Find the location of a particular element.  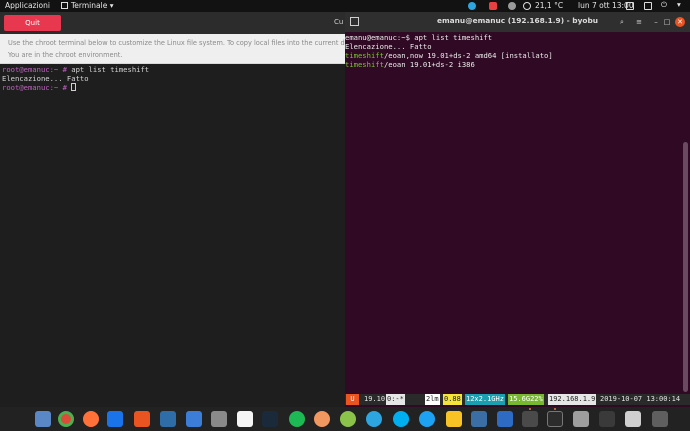

load-average: 0.88 is located at coordinates (452, 399).